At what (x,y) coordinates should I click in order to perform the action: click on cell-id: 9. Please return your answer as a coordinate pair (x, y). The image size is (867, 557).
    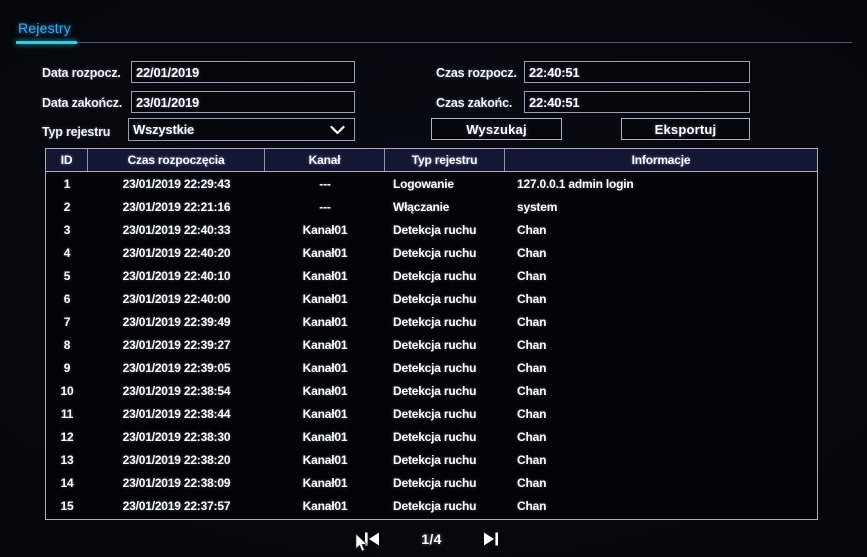
    Looking at the image, I should click on (67, 367).